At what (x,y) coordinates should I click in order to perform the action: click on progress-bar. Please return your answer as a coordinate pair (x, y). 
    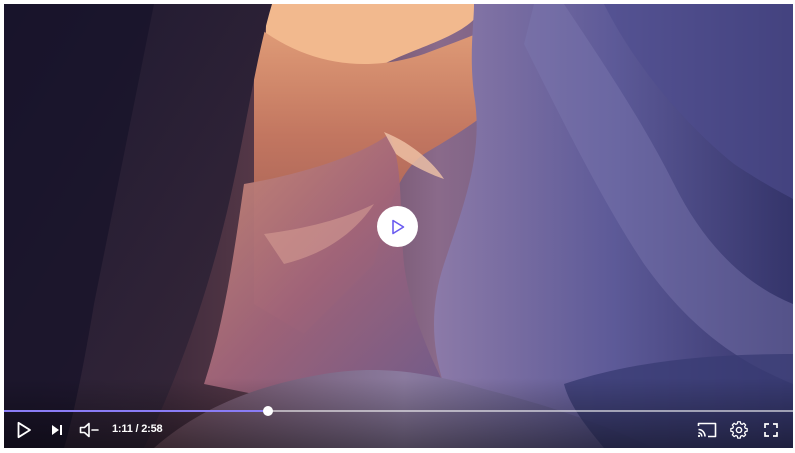
    Looking at the image, I should click on (398, 411).